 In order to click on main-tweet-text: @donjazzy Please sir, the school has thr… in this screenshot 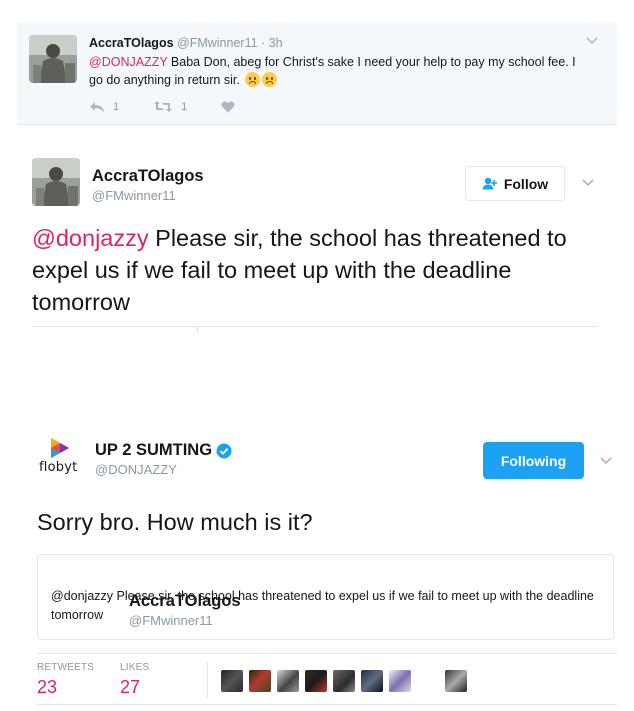, I will do `click(317, 270)`.